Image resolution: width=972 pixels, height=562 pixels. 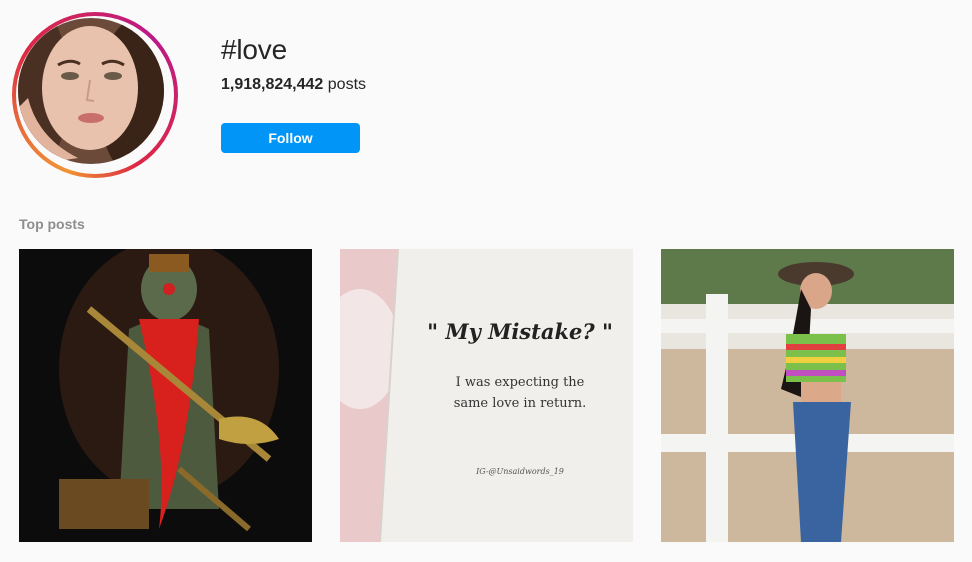 I want to click on follow-button: Follow, so click(x=290, y=138).